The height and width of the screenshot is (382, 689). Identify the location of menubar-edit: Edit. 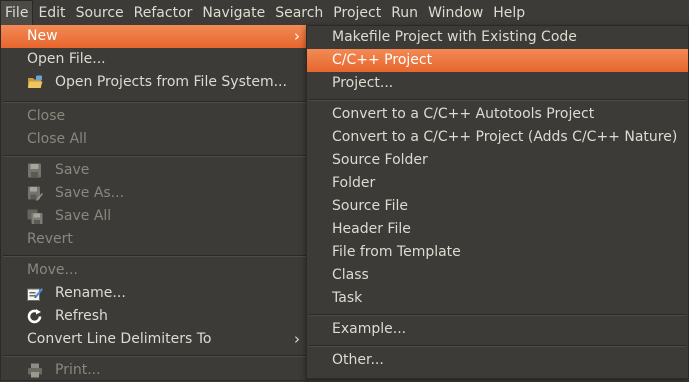
(51, 13).